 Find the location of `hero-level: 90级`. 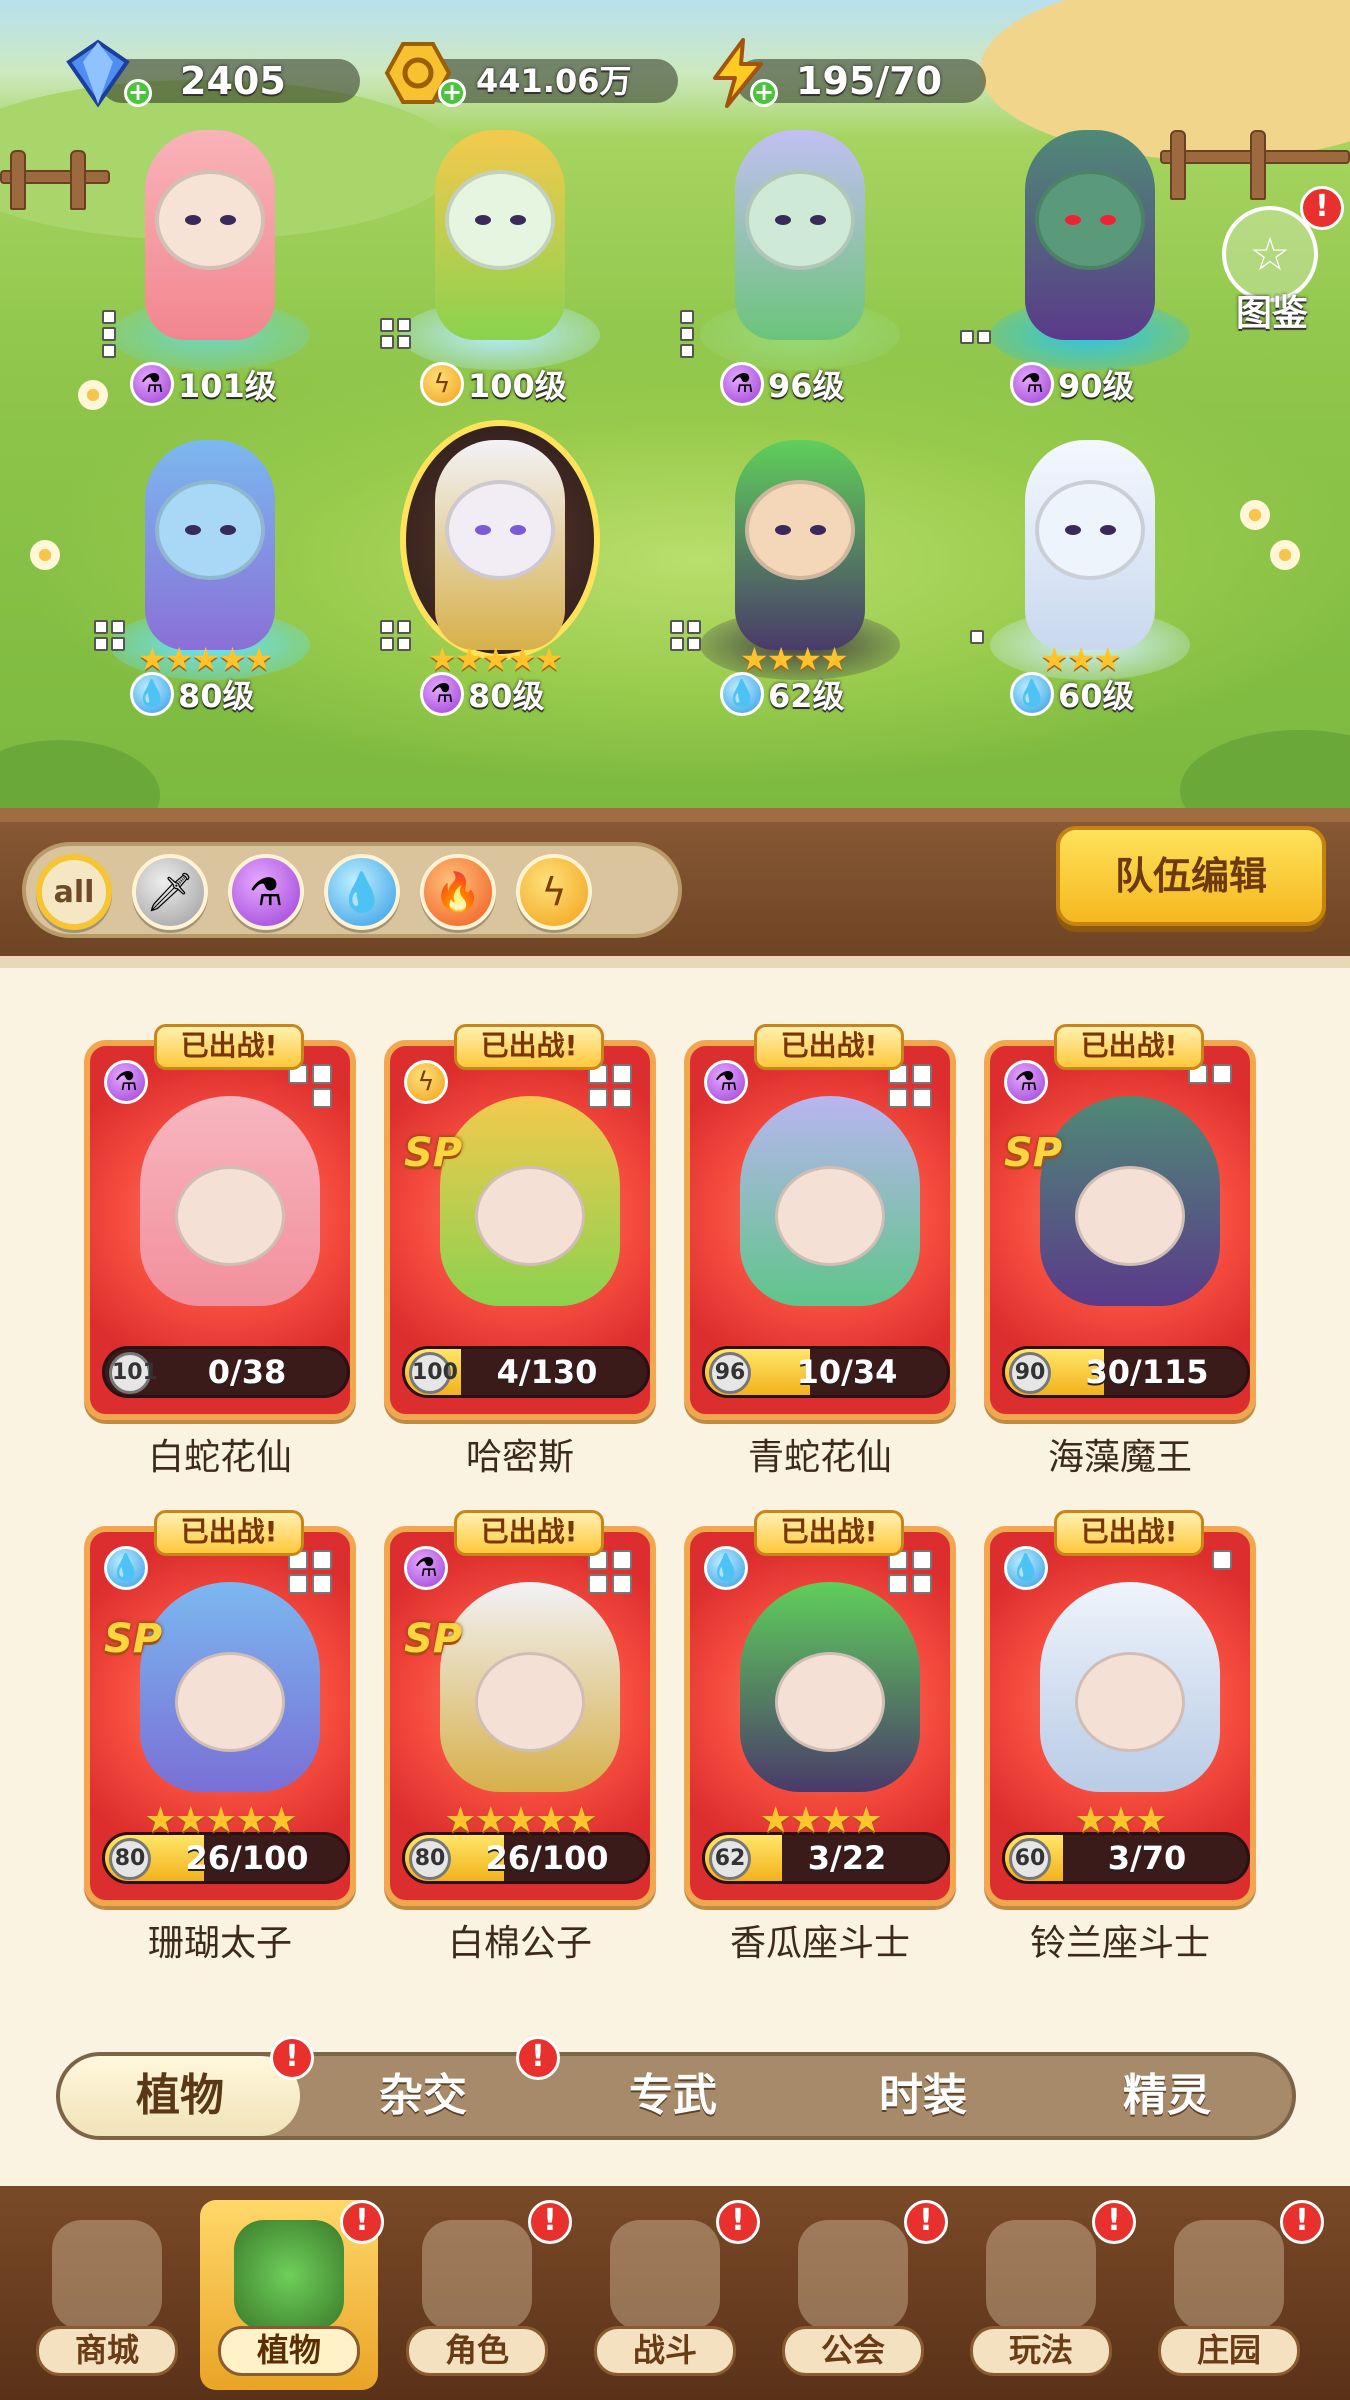

hero-level: 90级 is located at coordinates (1096, 386).